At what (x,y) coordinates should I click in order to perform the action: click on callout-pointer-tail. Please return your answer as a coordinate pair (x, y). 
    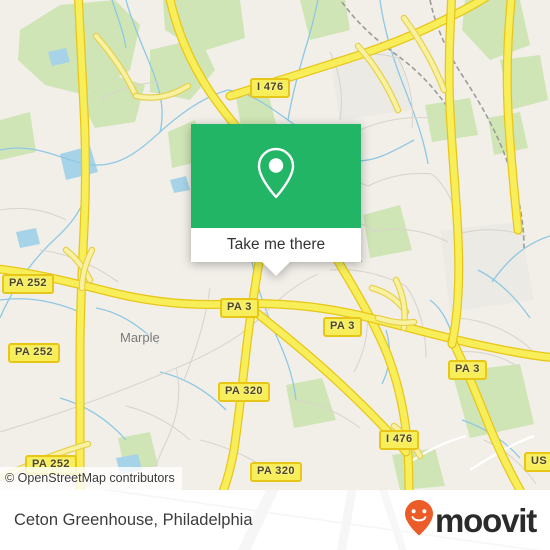
    Looking at the image, I should click on (276, 269).